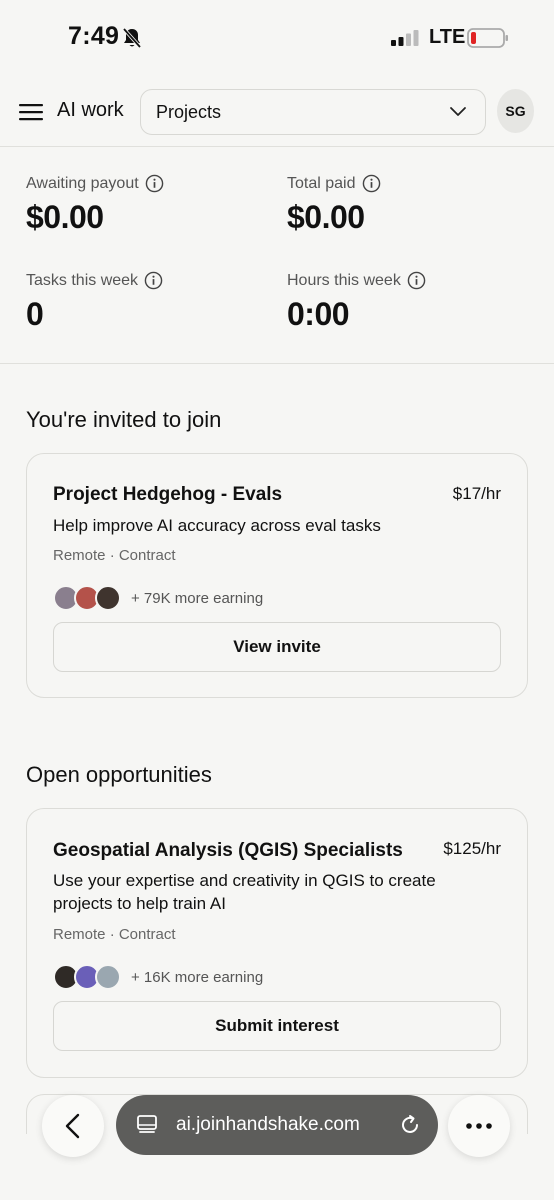 Image resolution: width=554 pixels, height=1200 pixels. What do you see at coordinates (197, 977) in the screenshot?
I see `earning-count: + 16K more earning` at bounding box center [197, 977].